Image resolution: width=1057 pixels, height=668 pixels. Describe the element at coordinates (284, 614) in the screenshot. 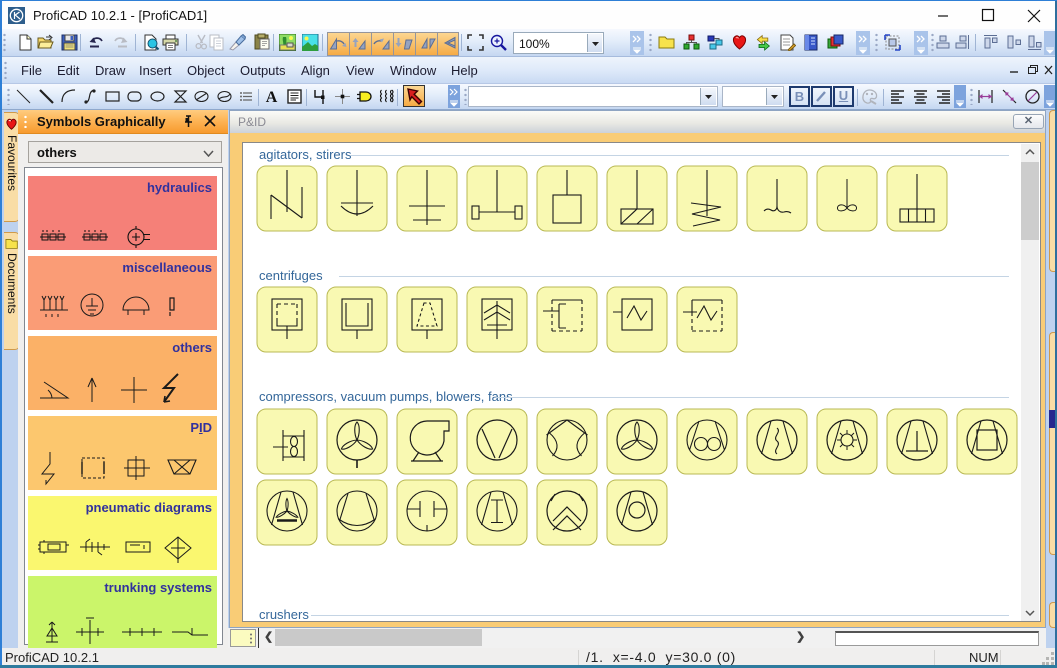

I see `svg-text: crushers` at that location.